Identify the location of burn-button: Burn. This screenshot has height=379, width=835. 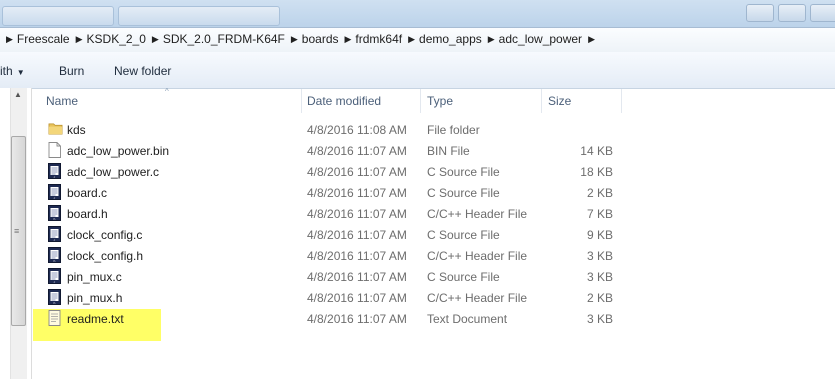
(71, 71).